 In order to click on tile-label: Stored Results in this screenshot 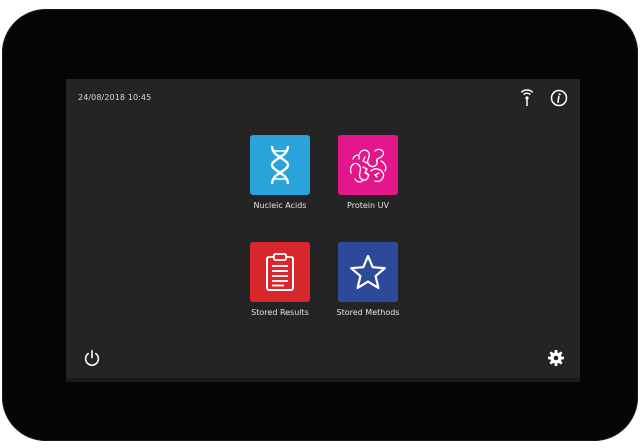, I will do `click(280, 312)`.